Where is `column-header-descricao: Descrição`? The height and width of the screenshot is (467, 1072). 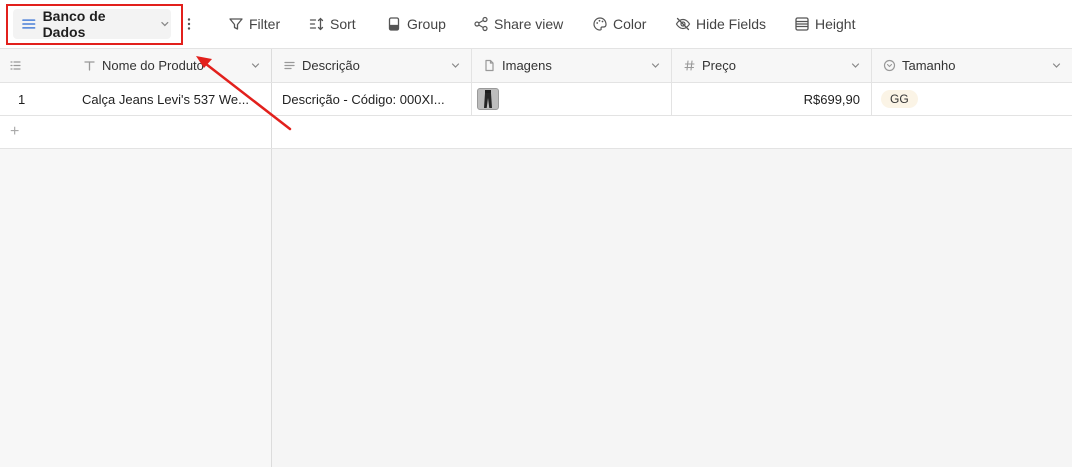 column-header-descricao: Descrição is located at coordinates (372, 65).